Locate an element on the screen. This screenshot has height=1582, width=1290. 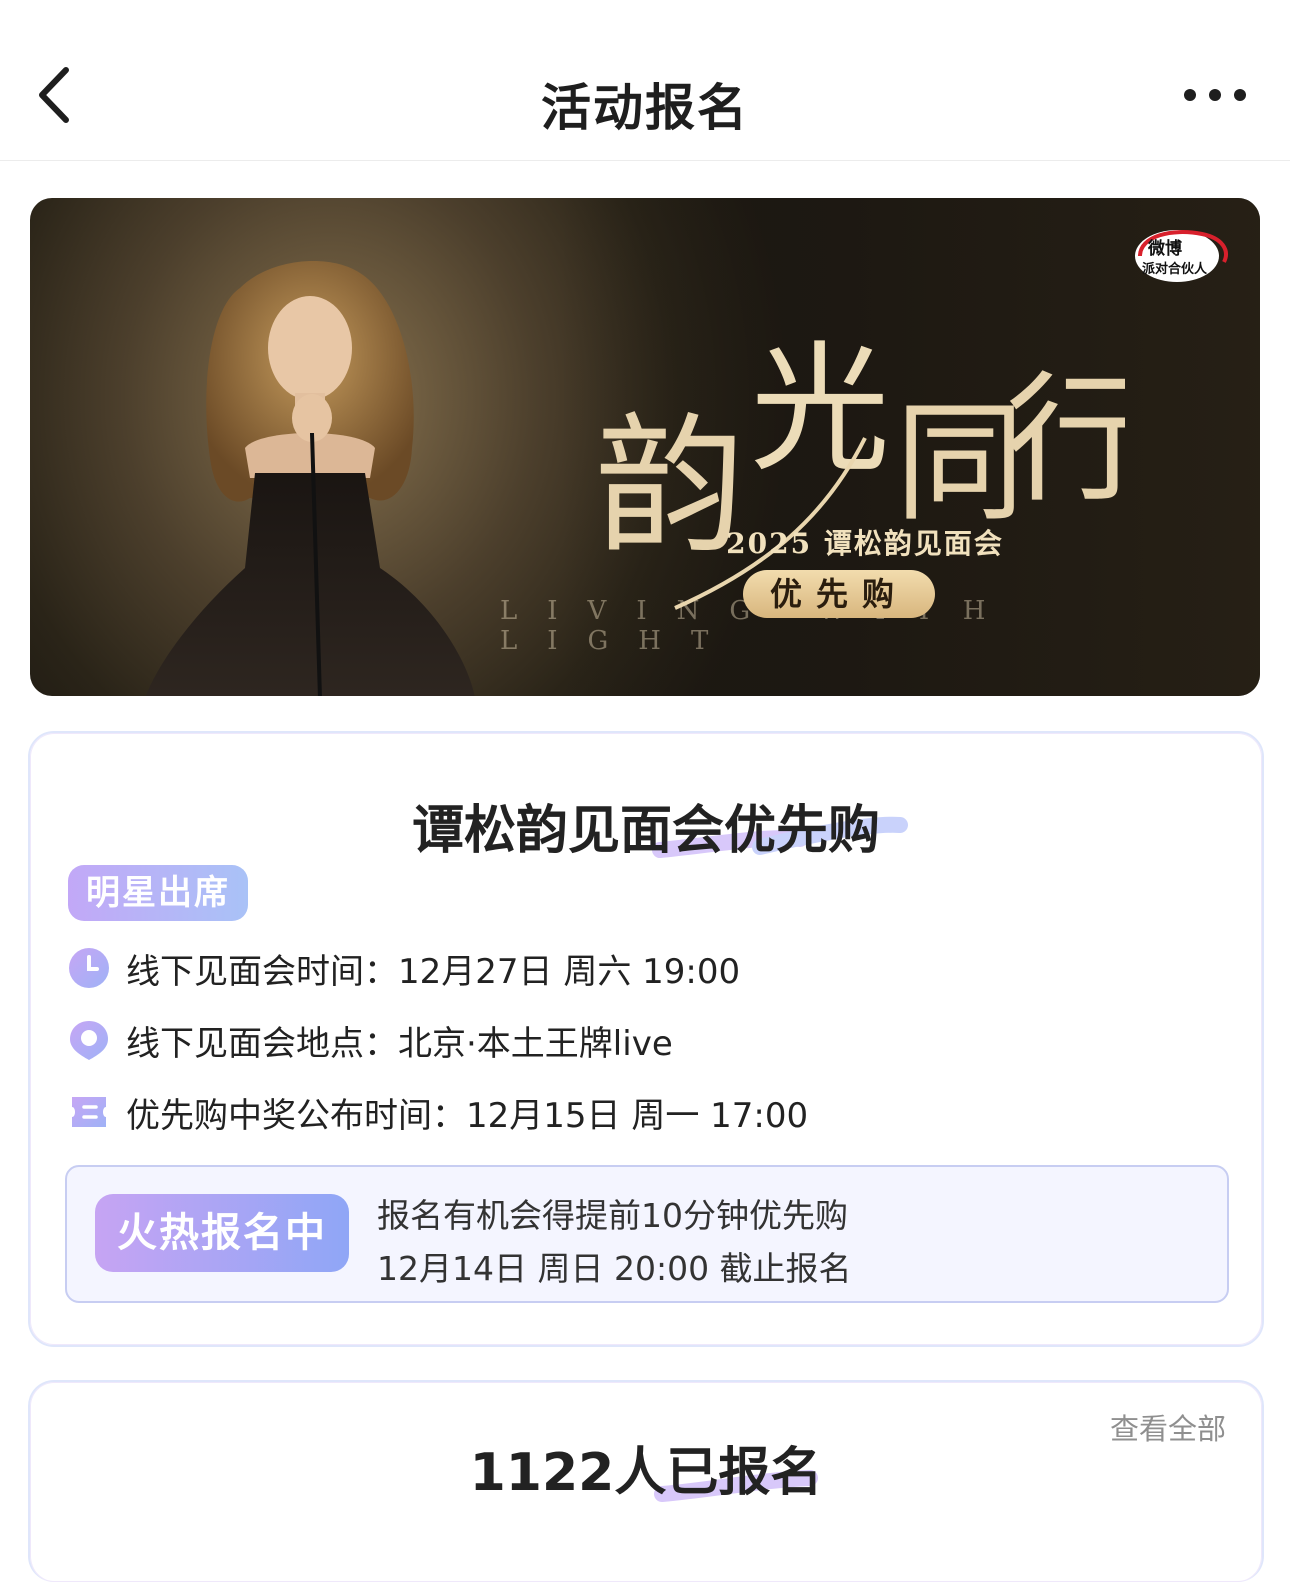
event-time-row: 线下见面会时间：12月27日 周六 19:00 is located at coordinates (404, 968).